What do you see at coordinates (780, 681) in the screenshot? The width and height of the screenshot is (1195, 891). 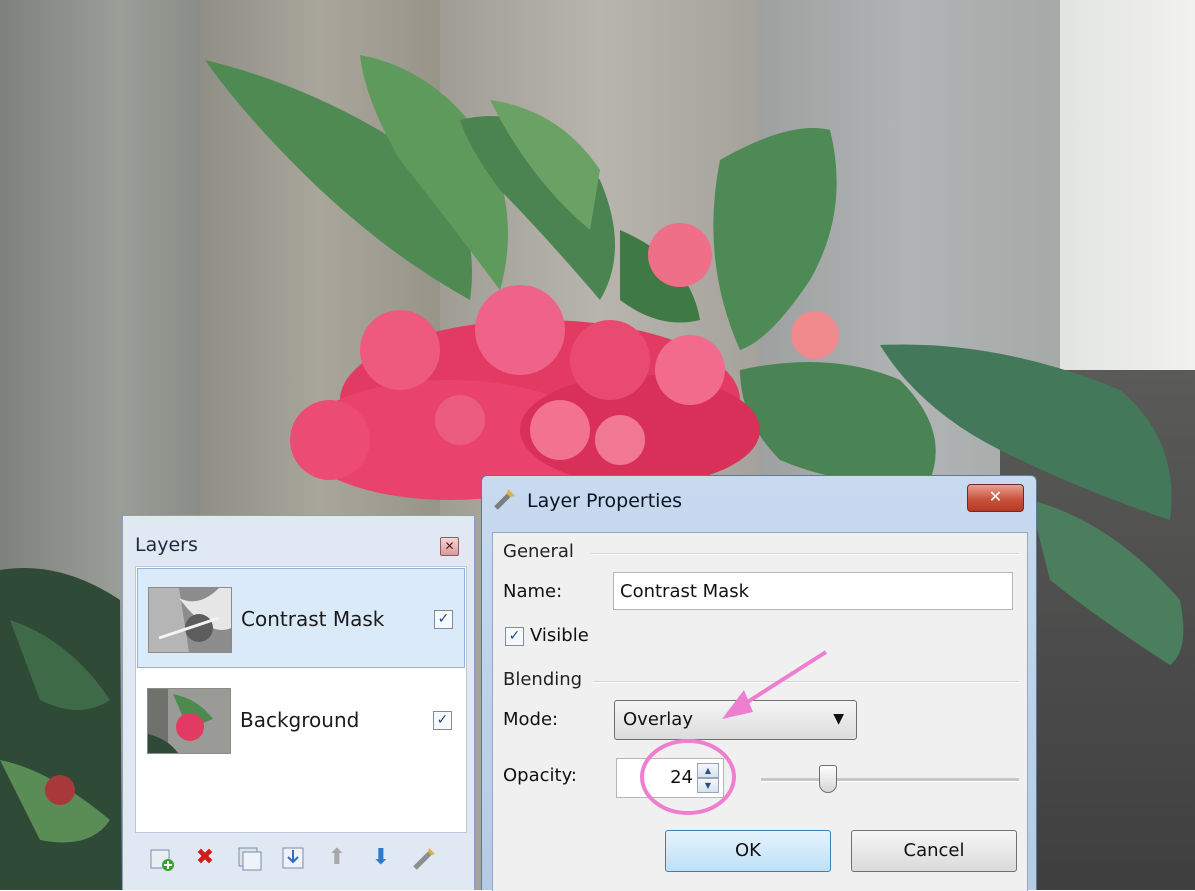 I see `annotation-arrow` at bounding box center [780, 681].